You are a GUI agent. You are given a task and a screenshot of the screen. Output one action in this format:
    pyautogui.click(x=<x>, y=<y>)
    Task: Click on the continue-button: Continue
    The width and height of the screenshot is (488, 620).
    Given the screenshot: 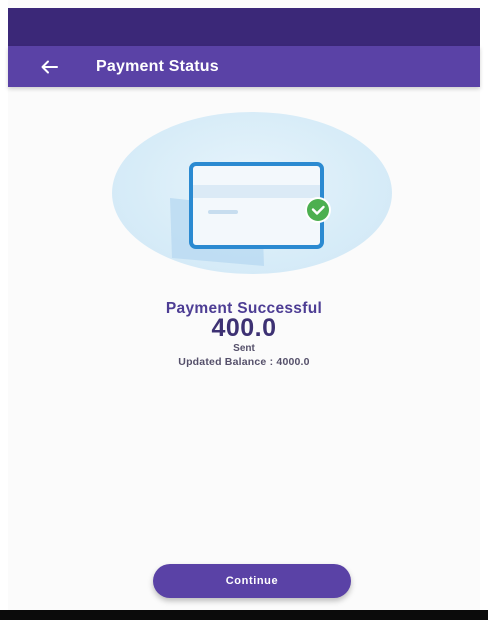 What is the action you would take?
    pyautogui.click(x=252, y=581)
    